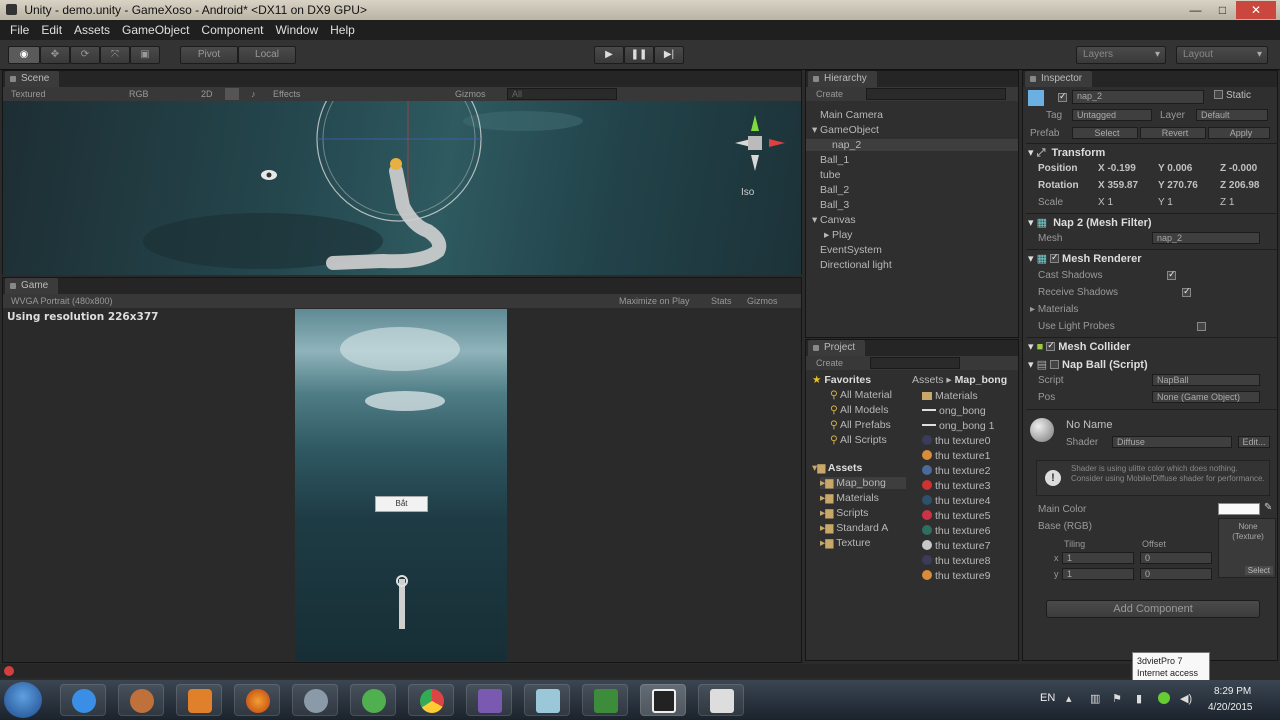 The image size is (1280, 720). Describe the element at coordinates (912, 250) in the screenshot. I see `hierarchy-item: EventSystem` at that location.